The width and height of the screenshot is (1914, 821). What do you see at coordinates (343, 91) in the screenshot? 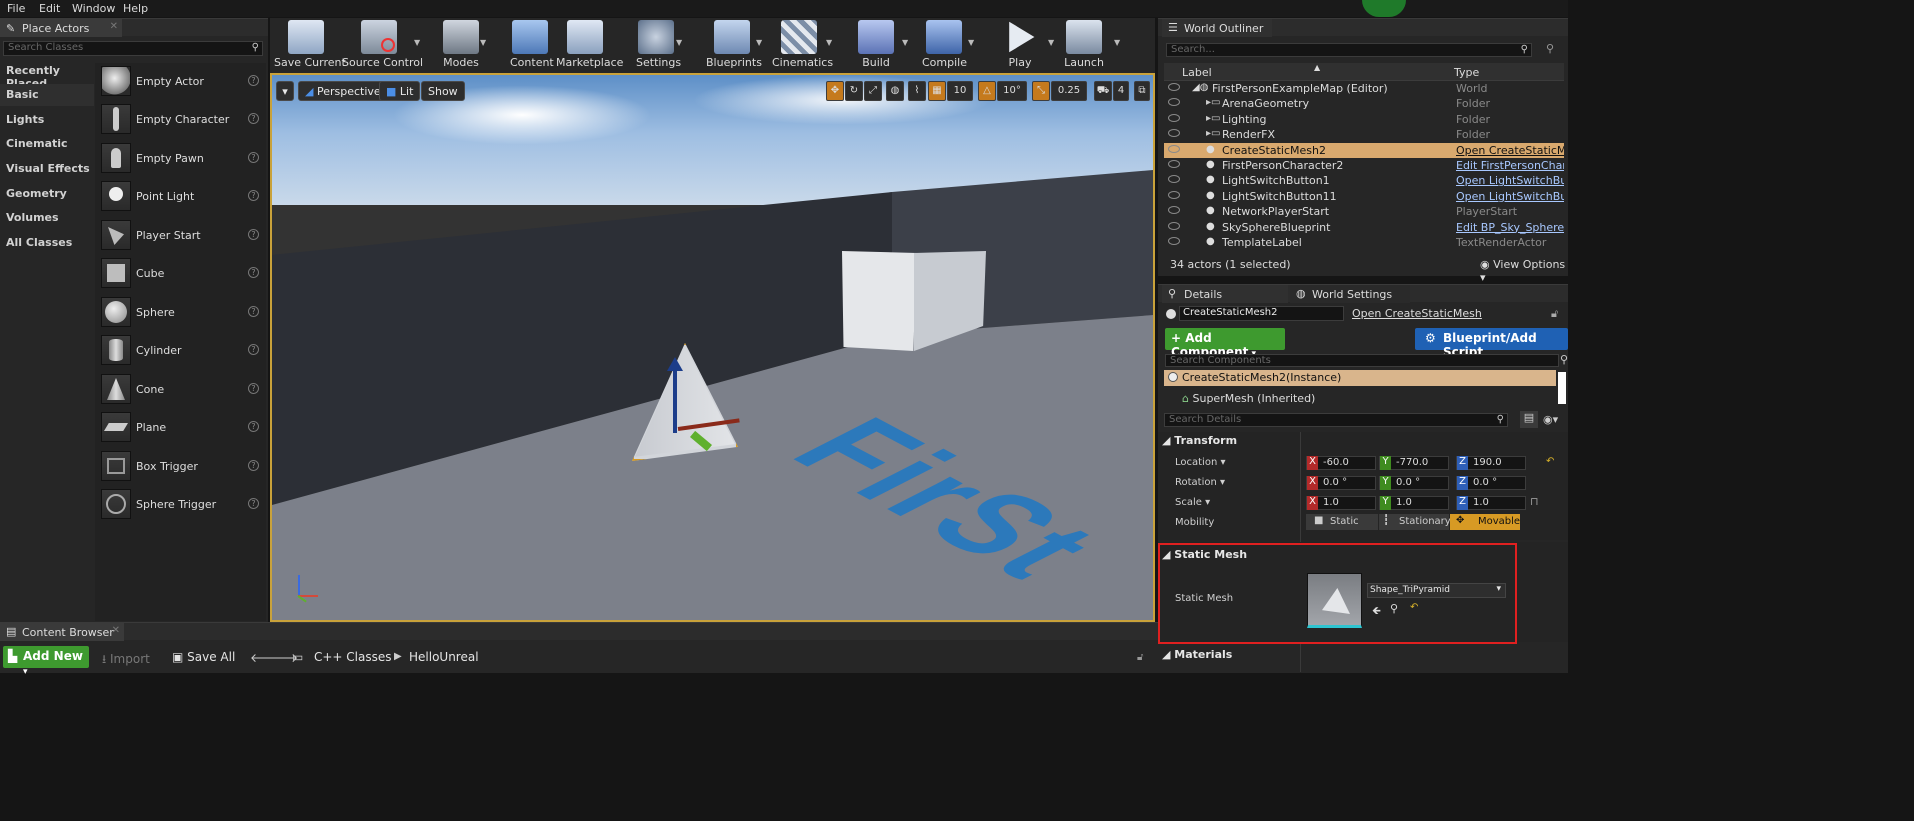
I see `perspective-button: ◢ Perspective` at bounding box center [343, 91].